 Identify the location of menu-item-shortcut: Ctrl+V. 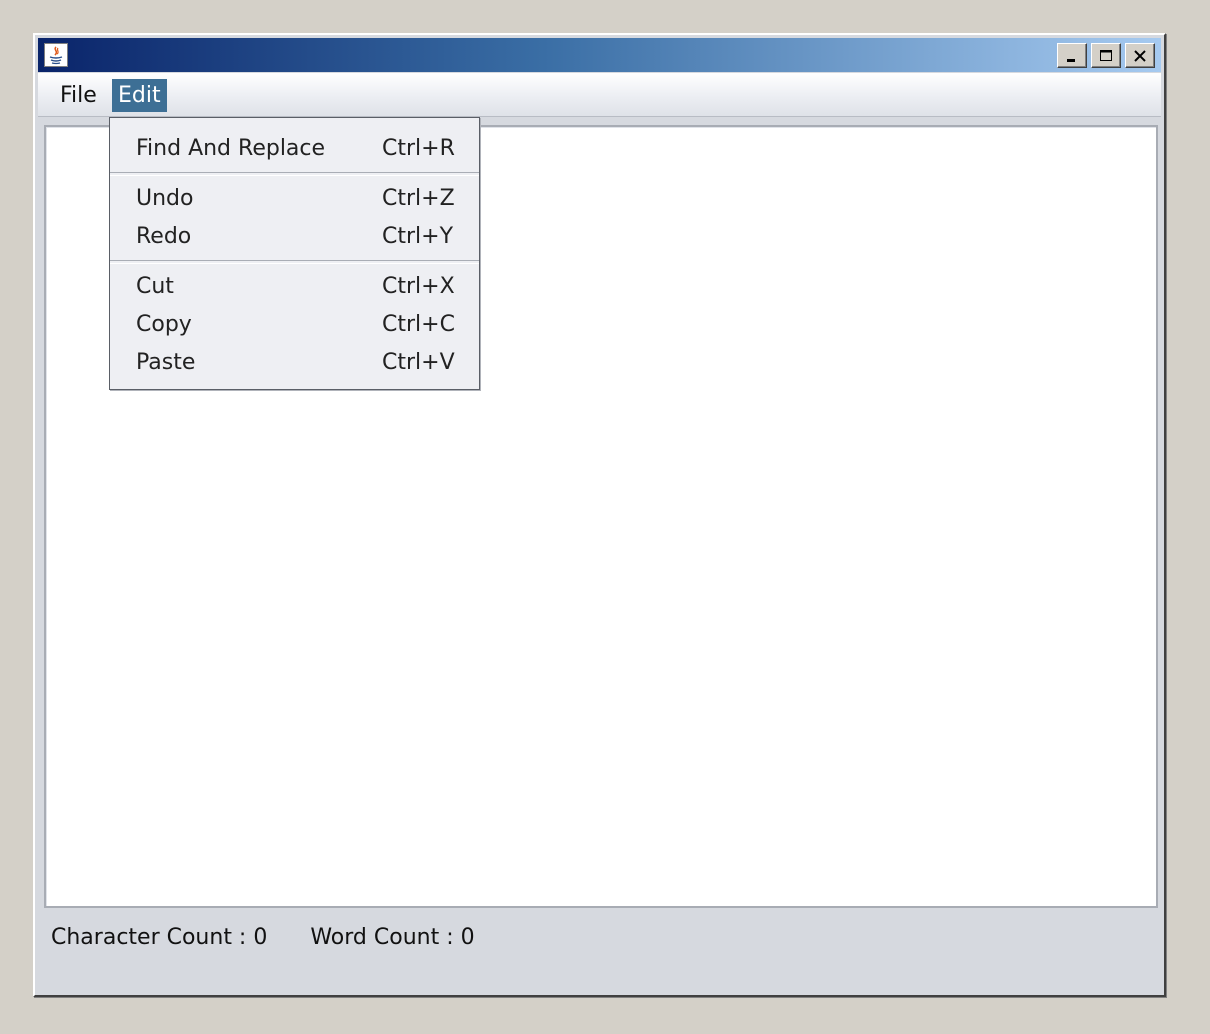
(418, 362).